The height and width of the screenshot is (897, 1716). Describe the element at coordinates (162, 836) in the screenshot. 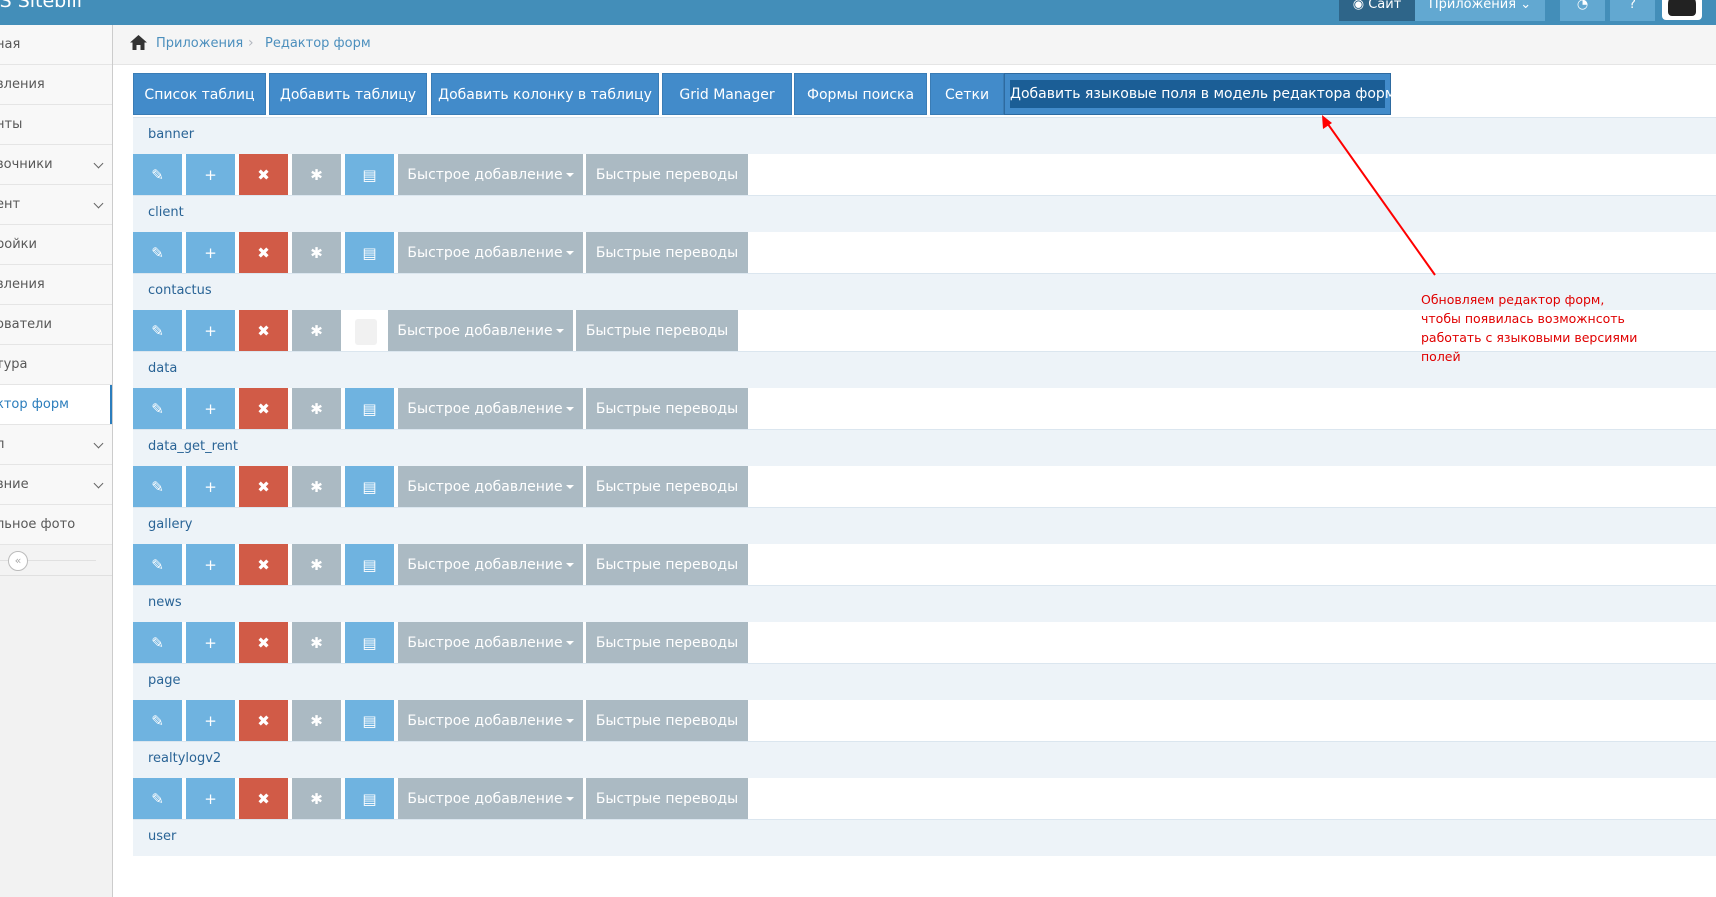

I see `table-name-link: user` at that location.